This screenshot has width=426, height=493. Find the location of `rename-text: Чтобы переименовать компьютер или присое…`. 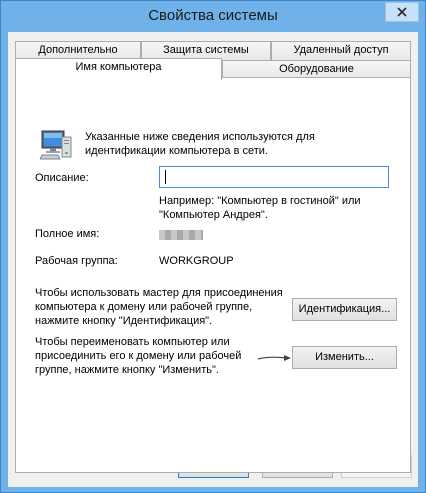

rename-text: Чтобы переименовать компьютер или присое… is located at coordinates (138, 356).